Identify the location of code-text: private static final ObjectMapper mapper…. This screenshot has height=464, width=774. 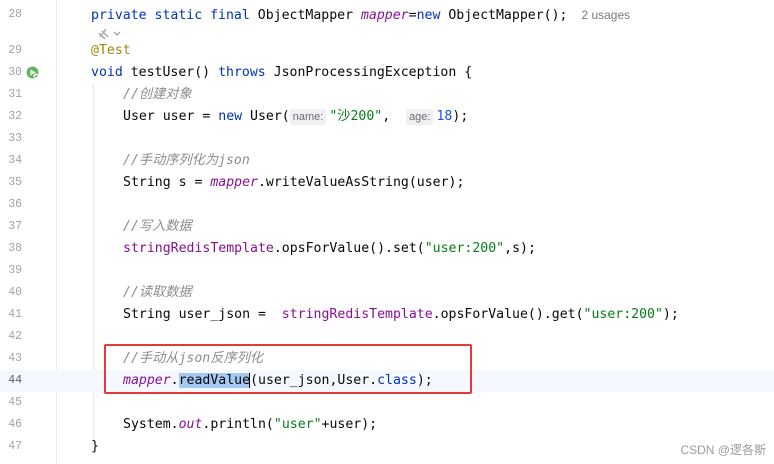
(360, 15).